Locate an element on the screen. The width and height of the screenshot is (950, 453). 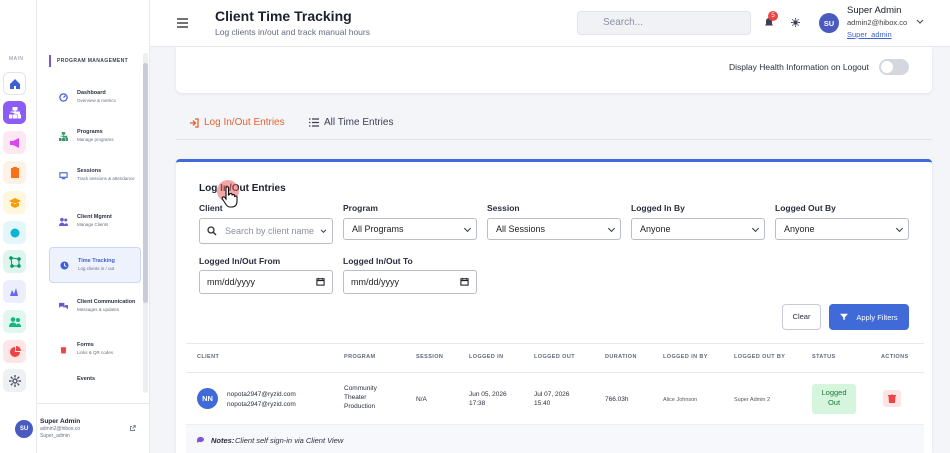
sidebar-item-forms: Forms Links & QR codes is located at coordinates (95, 349).